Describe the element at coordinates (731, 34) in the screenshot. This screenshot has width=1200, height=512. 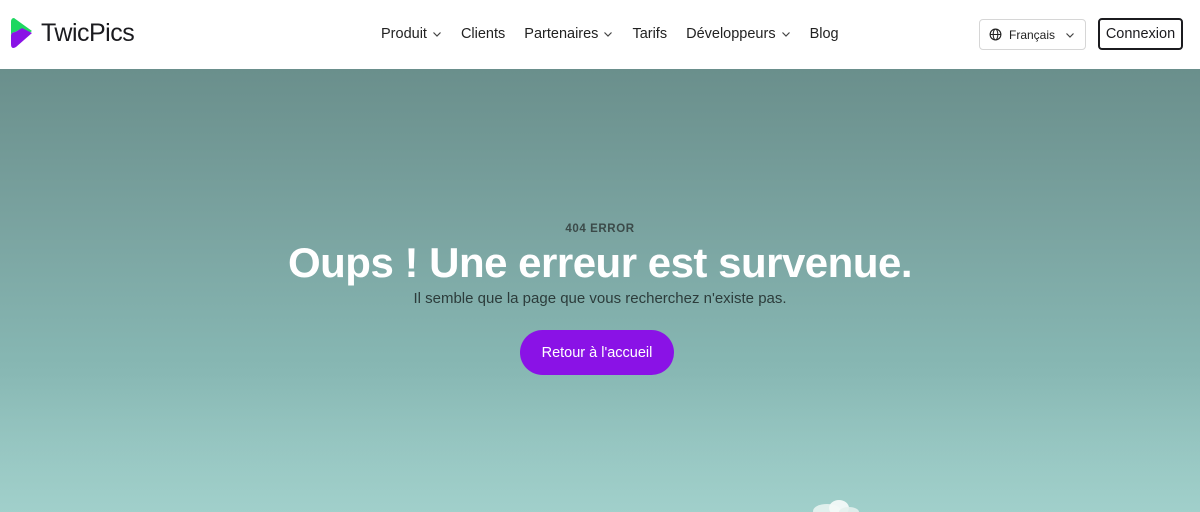
I see `nav-item-label: Développeurs` at that location.